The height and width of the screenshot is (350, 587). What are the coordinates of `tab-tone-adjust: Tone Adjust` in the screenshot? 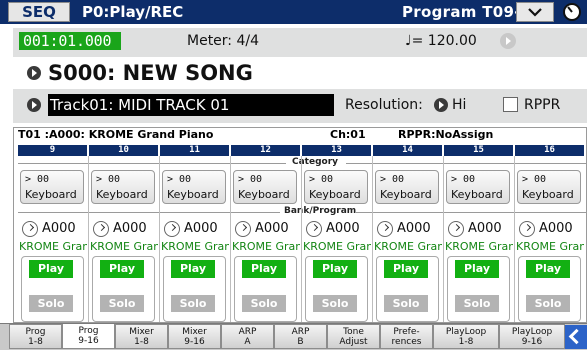 It's located at (353, 336).